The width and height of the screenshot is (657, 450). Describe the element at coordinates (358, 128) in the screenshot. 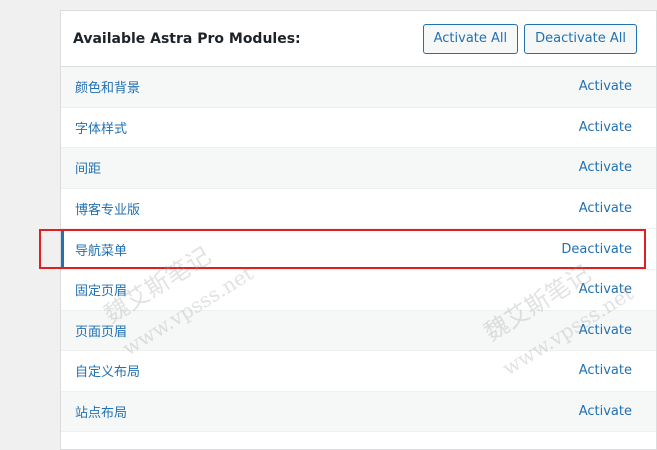

I see `module-row: 字体样式 Activate` at that location.